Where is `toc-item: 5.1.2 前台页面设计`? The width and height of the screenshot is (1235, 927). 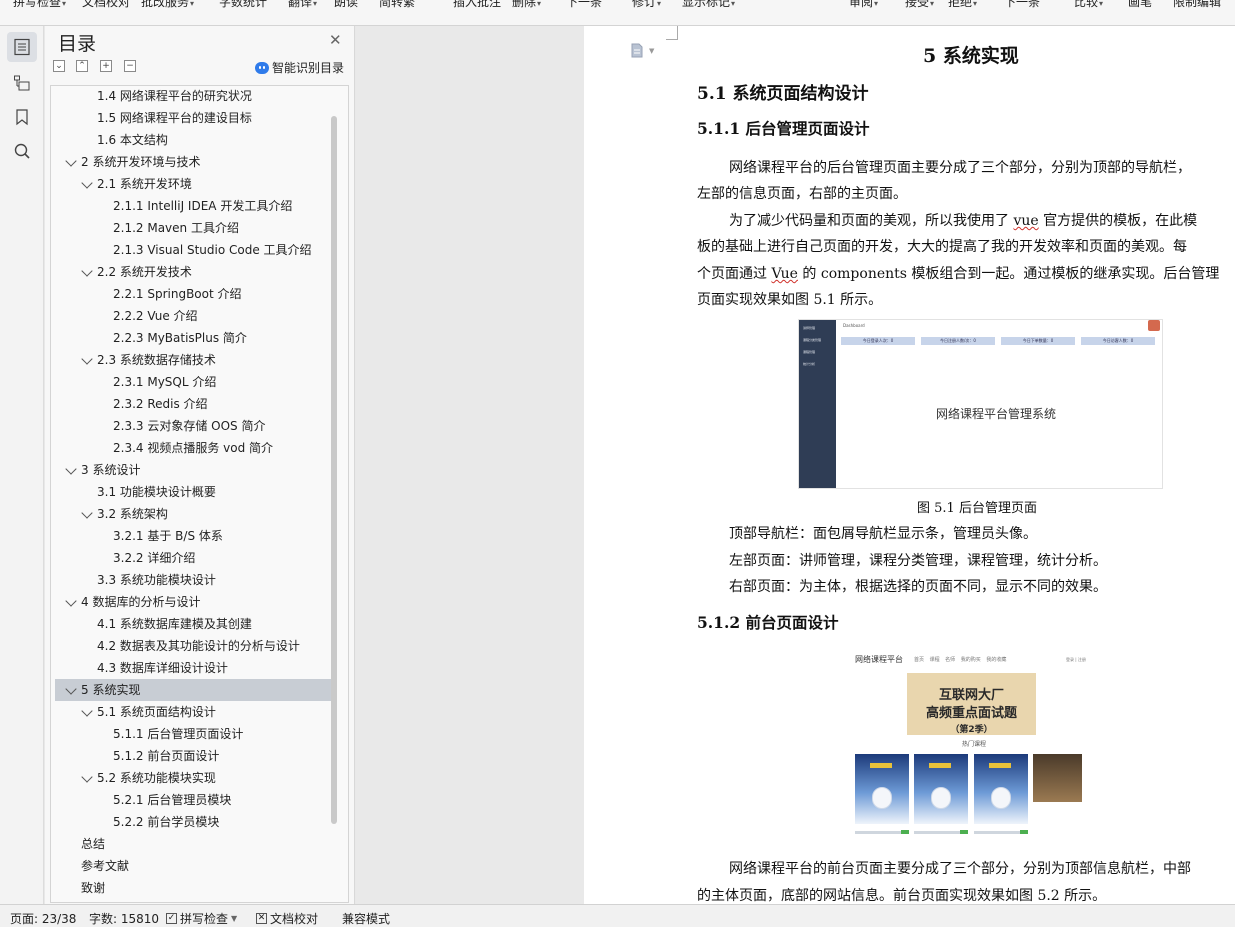
toc-item: 5.1.2 前台页面设计 is located at coordinates (193, 756).